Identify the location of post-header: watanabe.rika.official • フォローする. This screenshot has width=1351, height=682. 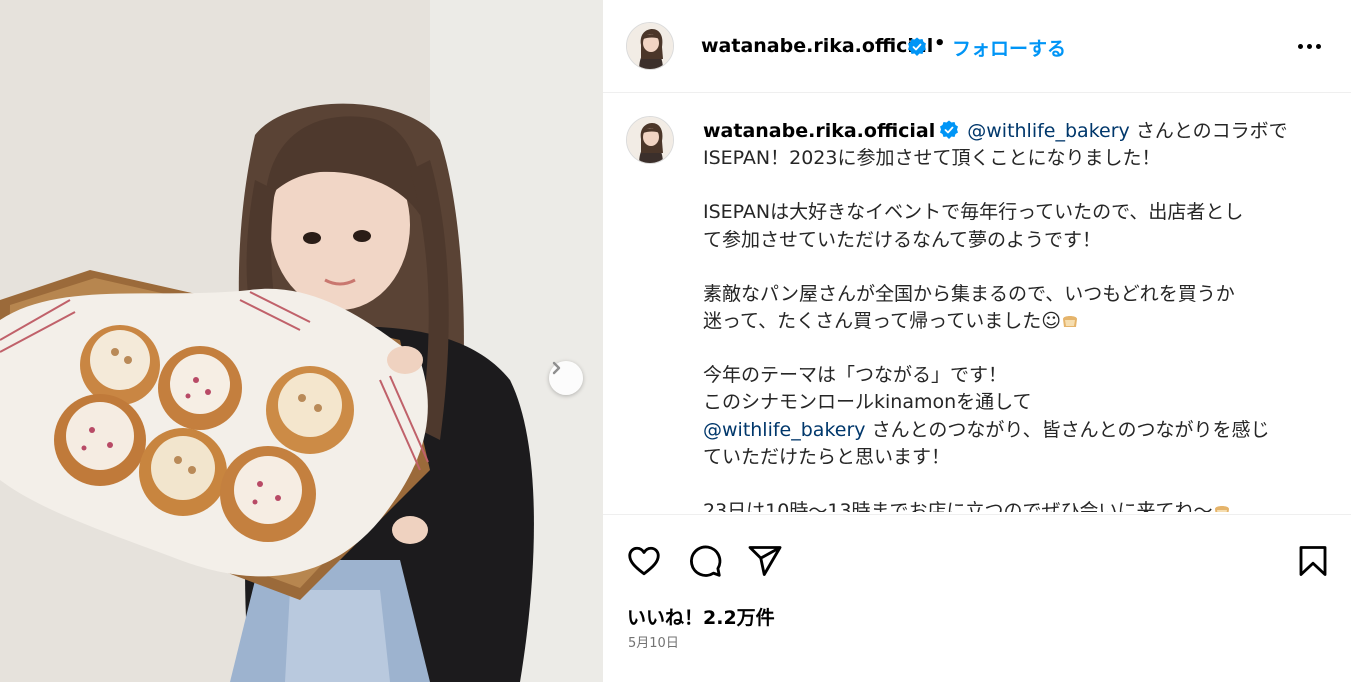
(977, 46).